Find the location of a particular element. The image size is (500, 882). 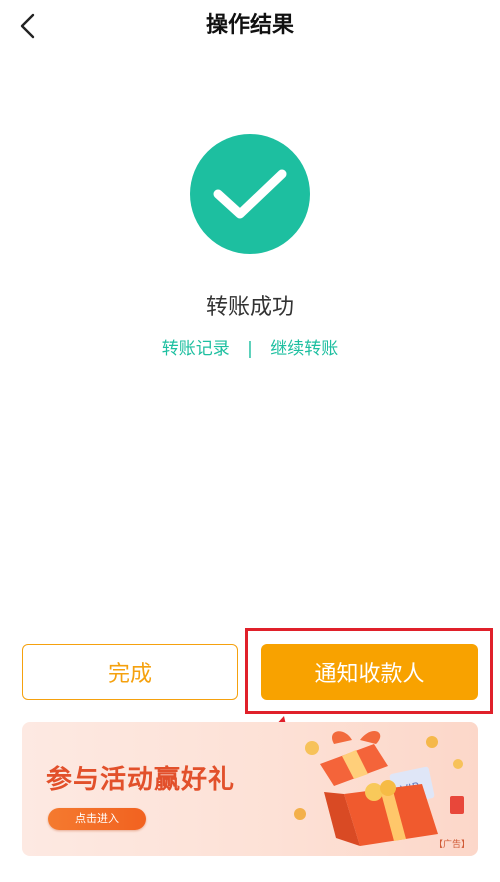

status-text: 转账成功 is located at coordinates (249, 307).